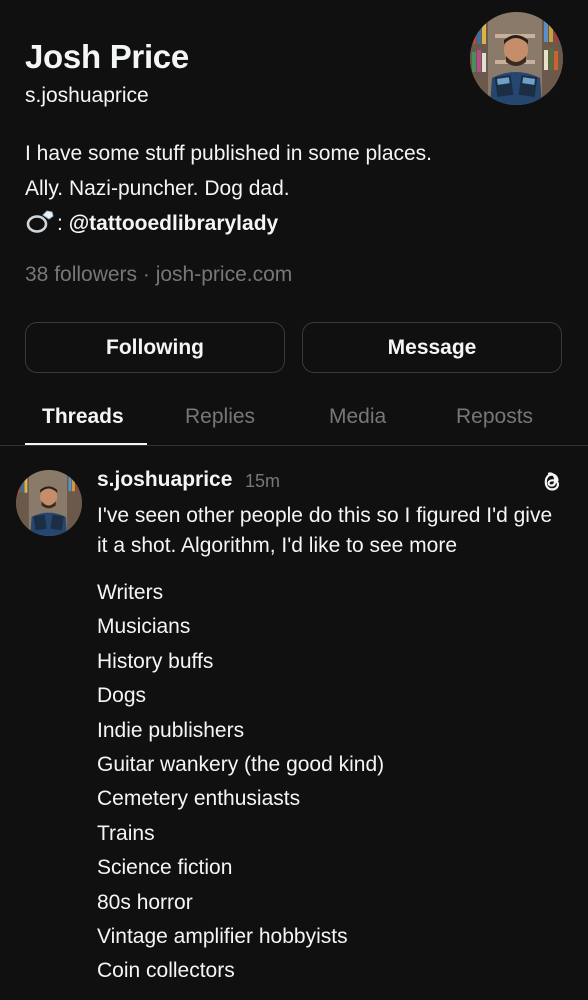 The image size is (588, 1000). Describe the element at coordinates (145, 902) in the screenshot. I see `list-item: 80s horror` at that location.